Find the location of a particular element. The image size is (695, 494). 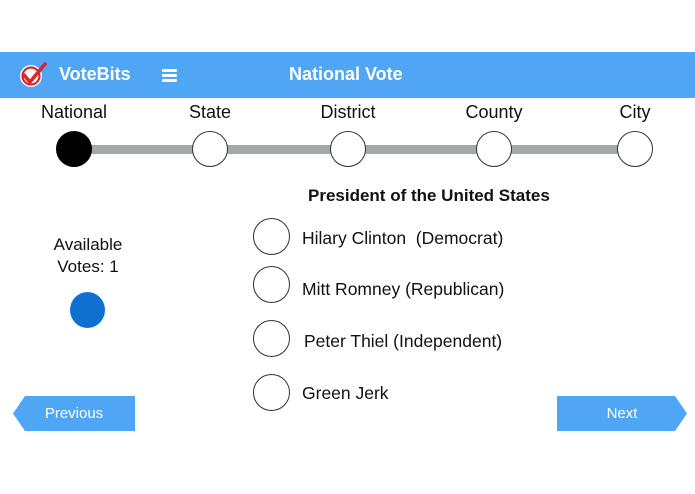

vote-token is located at coordinates (87, 310).